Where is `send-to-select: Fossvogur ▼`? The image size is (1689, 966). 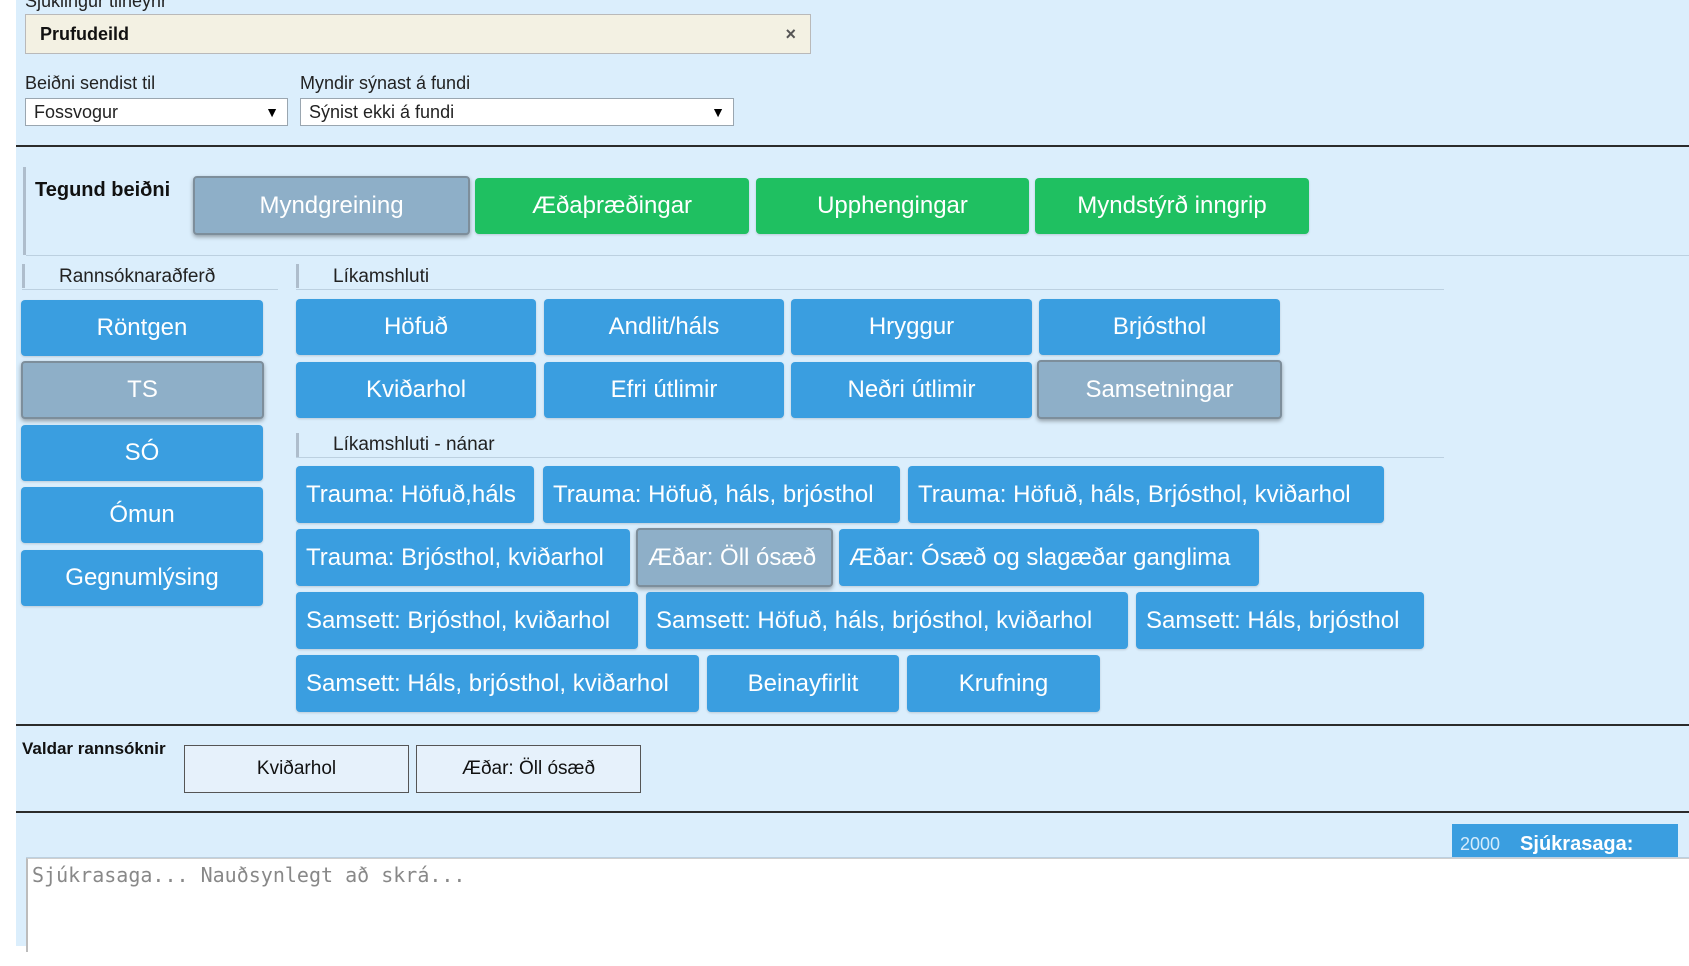
send-to-select: Fossvogur ▼ is located at coordinates (156, 112).